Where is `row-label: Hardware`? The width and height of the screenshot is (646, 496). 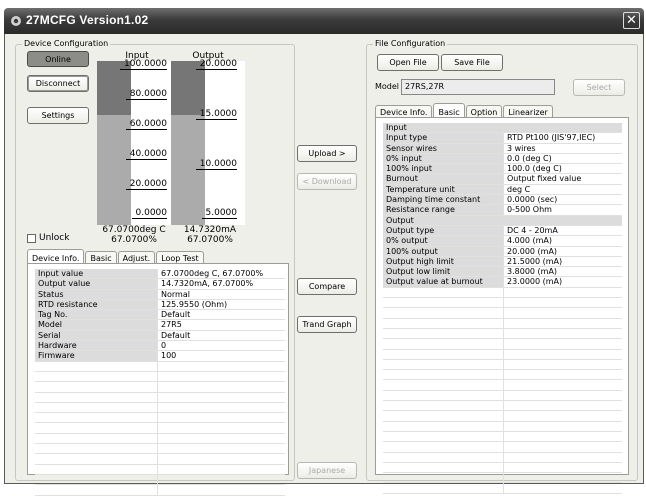 row-label: Hardware is located at coordinates (96, 346).